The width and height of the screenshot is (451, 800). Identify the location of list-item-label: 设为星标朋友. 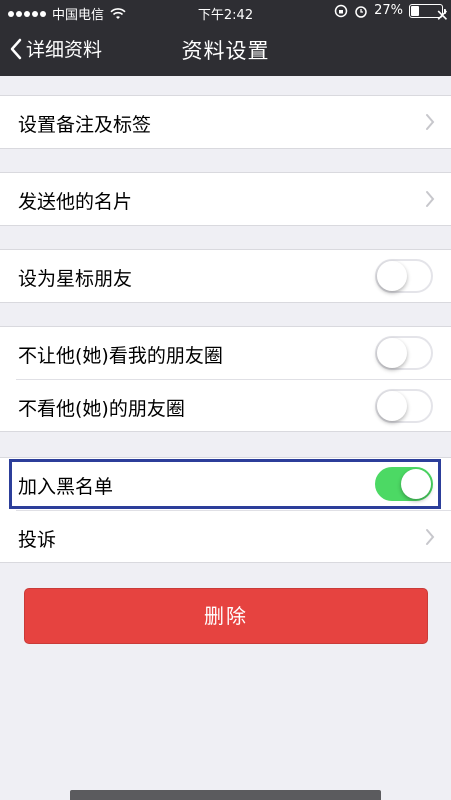
(75, 279).